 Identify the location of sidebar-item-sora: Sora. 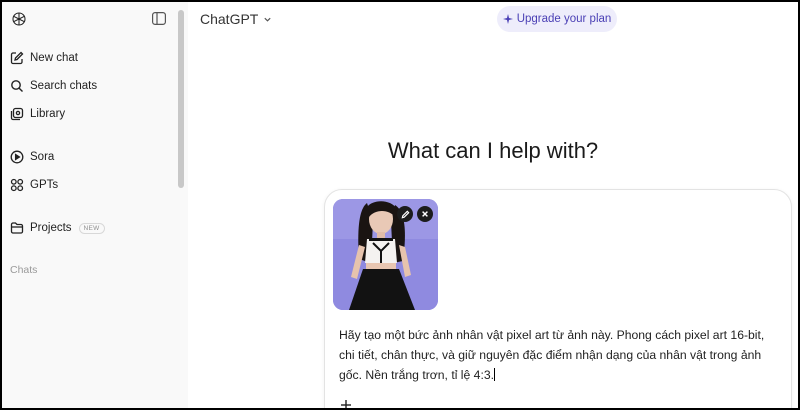
(90, 157).